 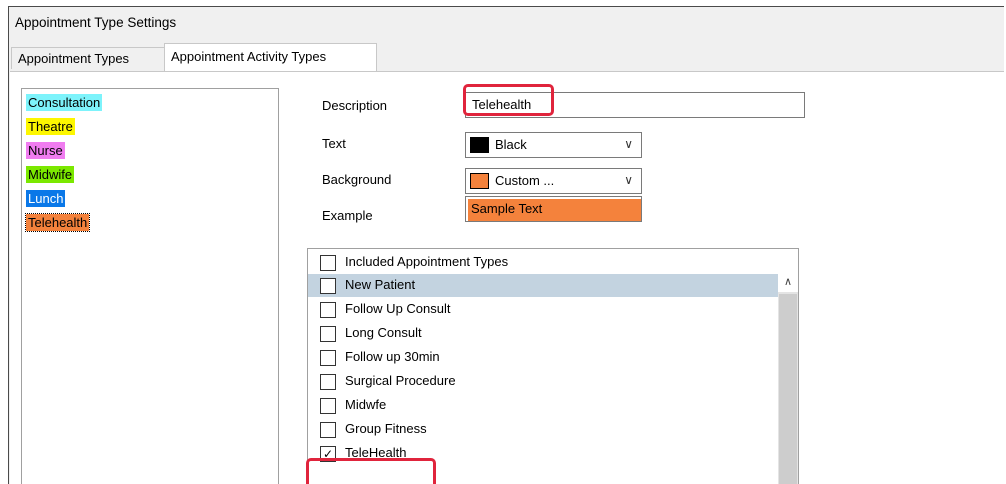 What do you see at coordinates (553, 145) in the screenshot?
I see `text-color-select: Black ∨` at bounding box center [553, 145].